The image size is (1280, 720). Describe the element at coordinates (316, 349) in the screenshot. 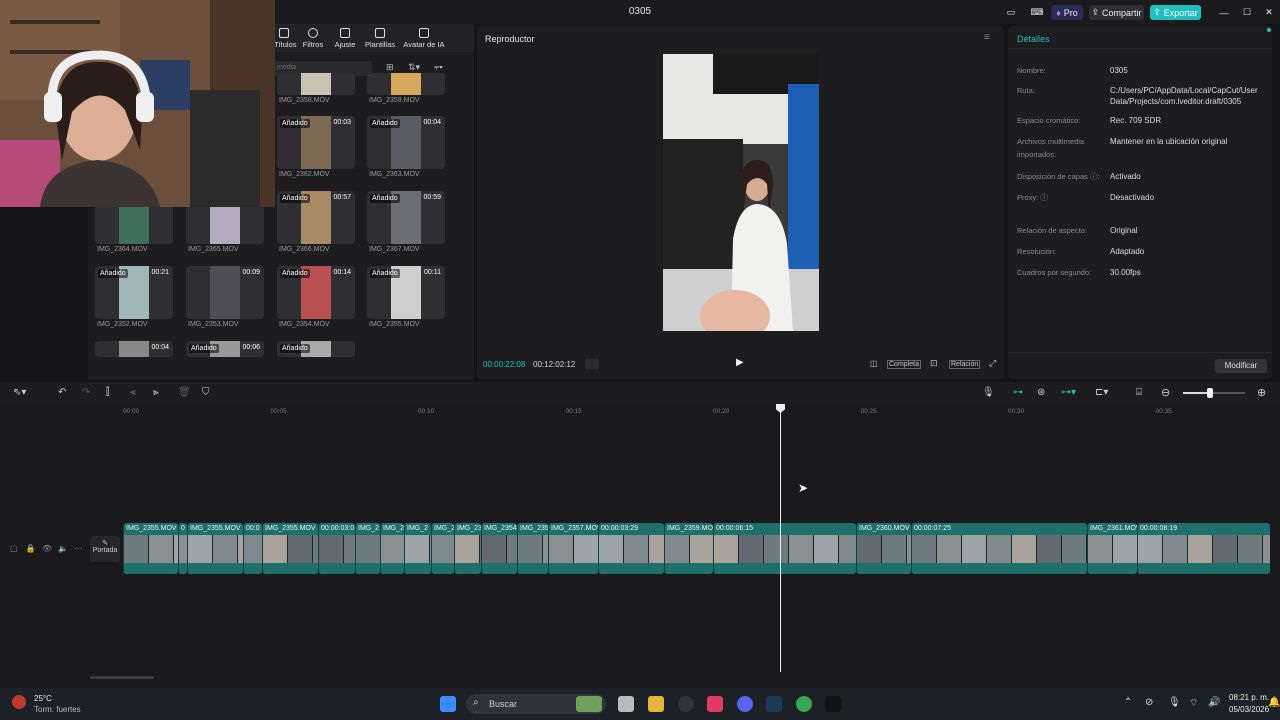

I see `media-thumbnail: Añadido` at that location.